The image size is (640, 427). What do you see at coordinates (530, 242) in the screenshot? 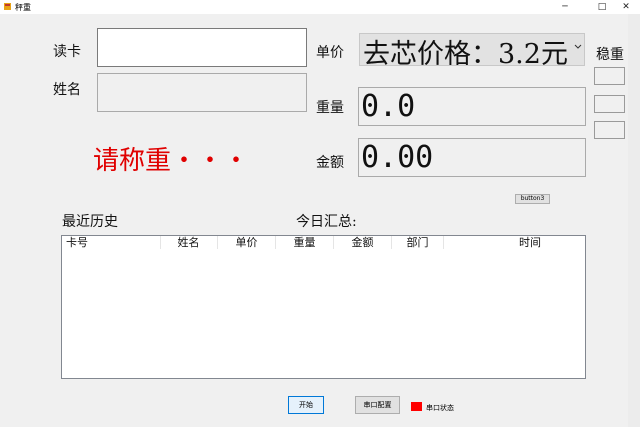
I see `col-time: 时间` at bounding box center [530, 242].